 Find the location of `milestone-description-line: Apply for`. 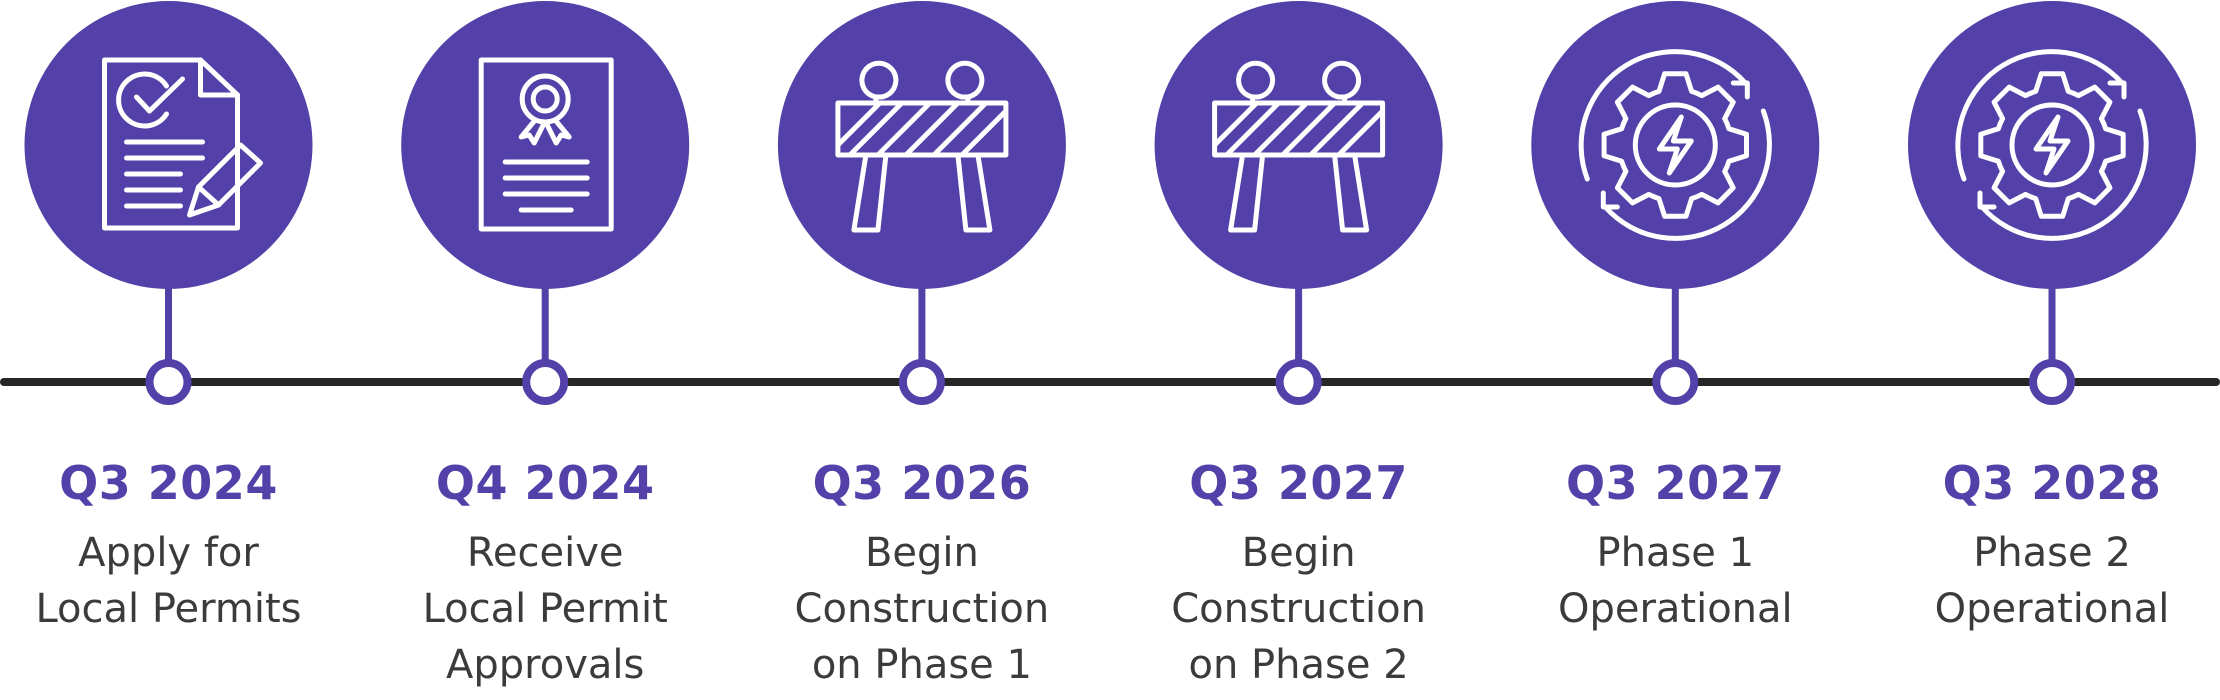

milestone-description-line: Apply for is located at coordinates (168, 553).